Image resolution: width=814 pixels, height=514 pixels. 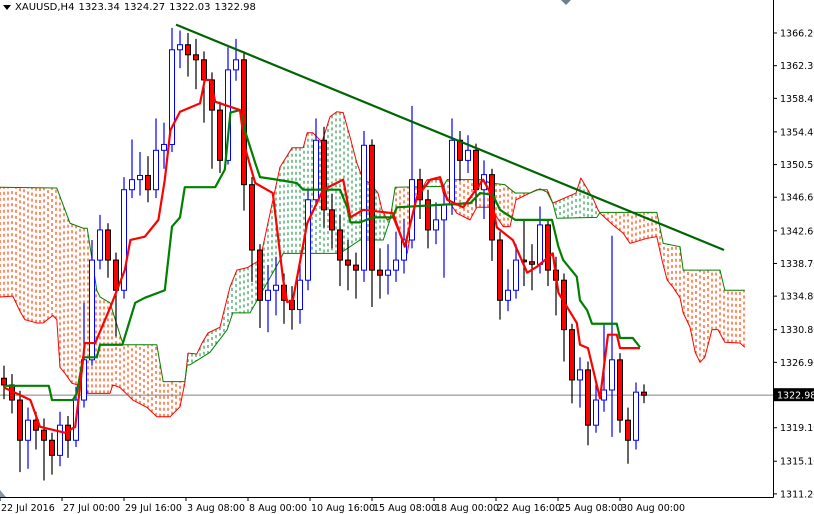 I want to click on y-tick-label: 1315.10, so click(x=797, y=462).